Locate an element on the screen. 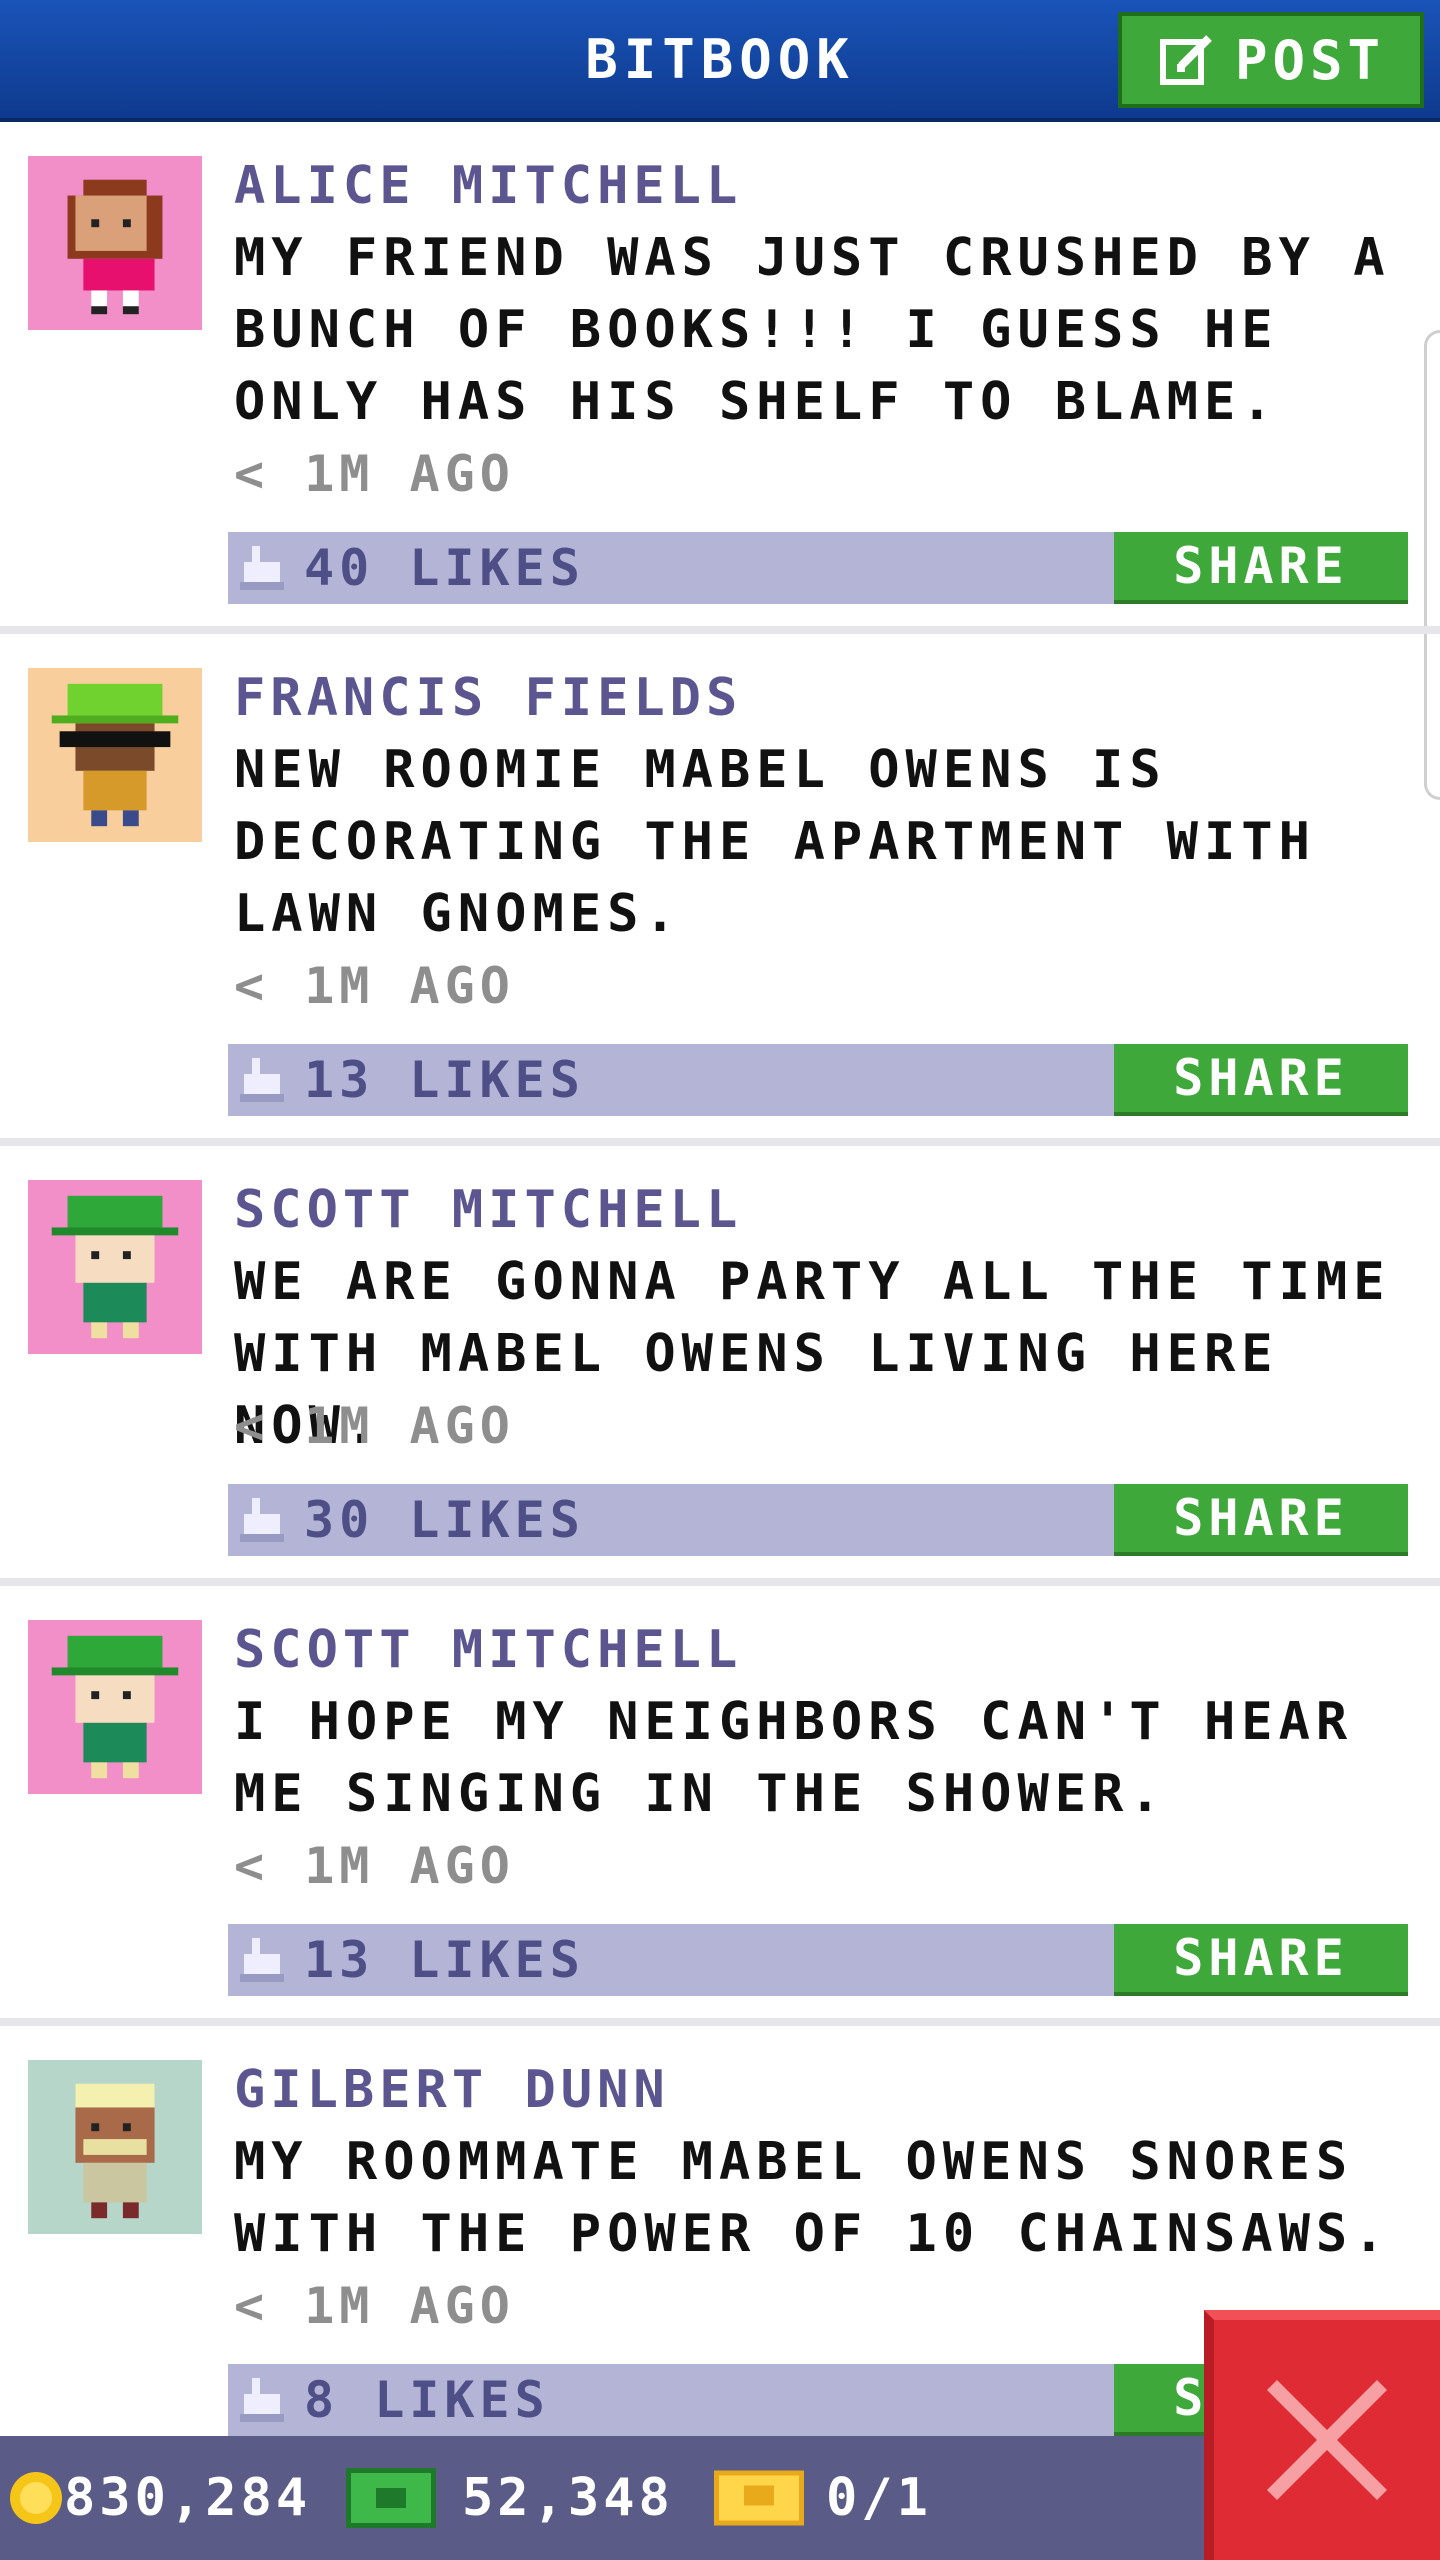  close-button is located at coordinates (1322, 2435).